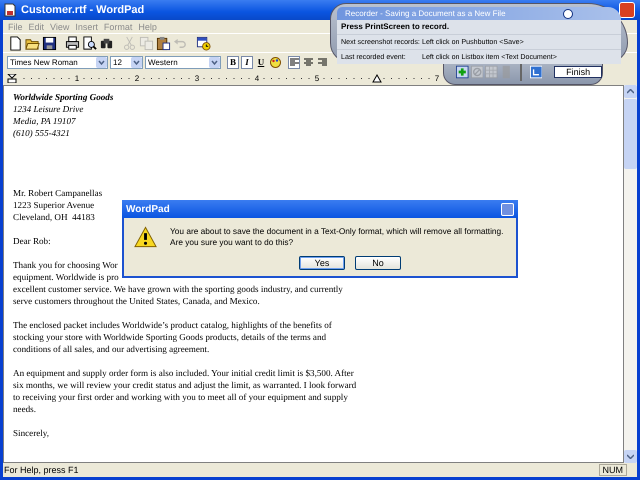 The image size is (640, 480). I want to click on address-line: Media, PA 19107, so click(44, 121).